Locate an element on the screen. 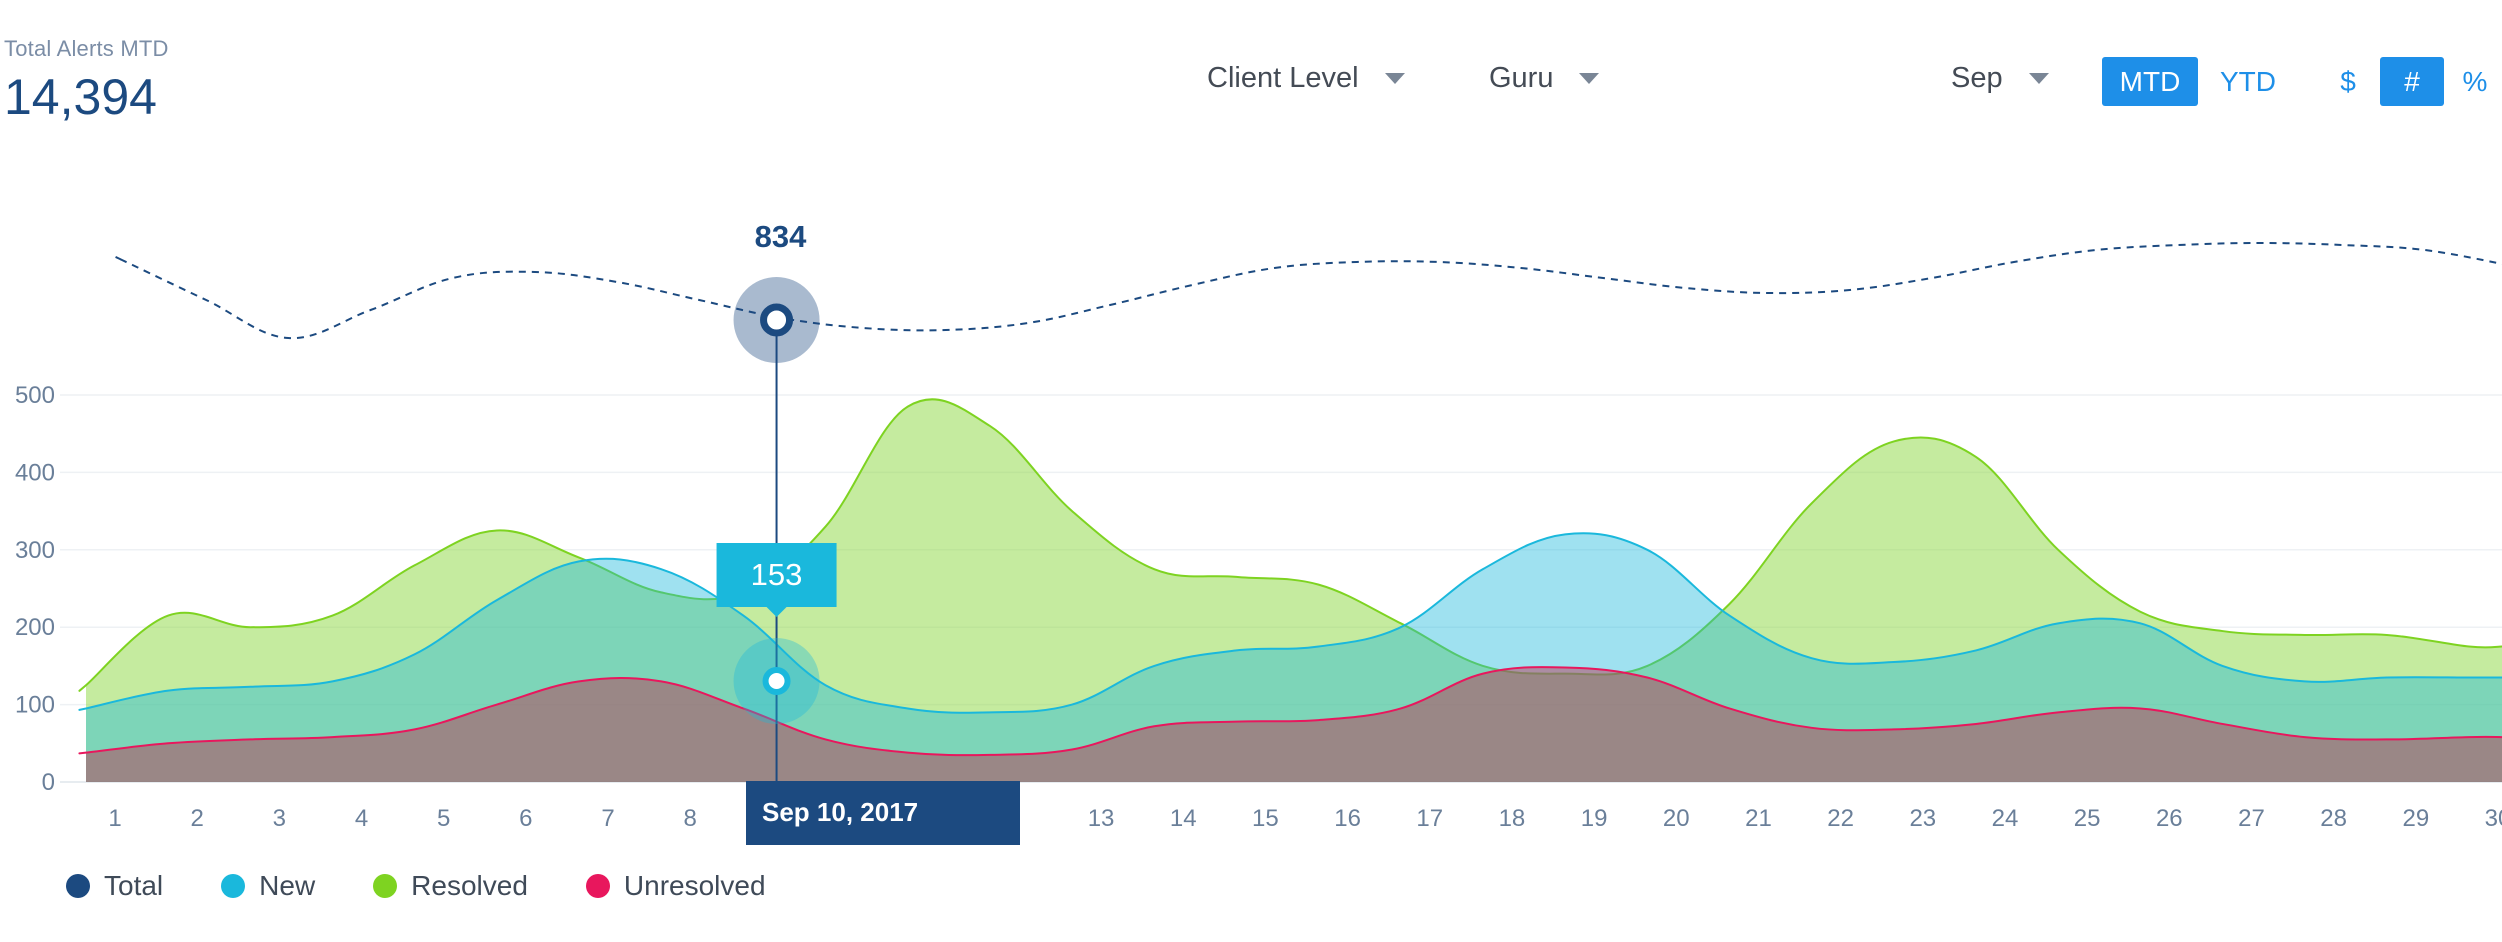 This screenshot has width=2502, height=942. x-tick-label: 26 is located at coordinates (2169, 818).